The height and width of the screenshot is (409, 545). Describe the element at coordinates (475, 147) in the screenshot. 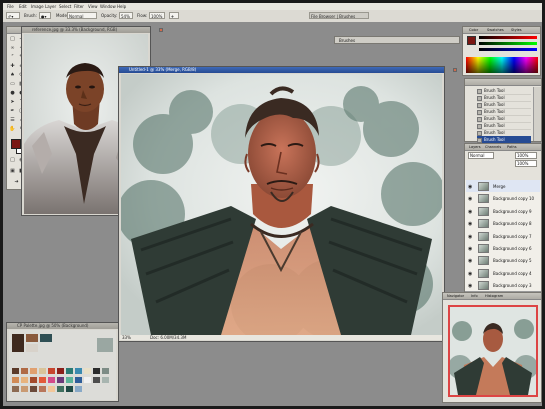

I see `tab-layers: Layers` at that location.